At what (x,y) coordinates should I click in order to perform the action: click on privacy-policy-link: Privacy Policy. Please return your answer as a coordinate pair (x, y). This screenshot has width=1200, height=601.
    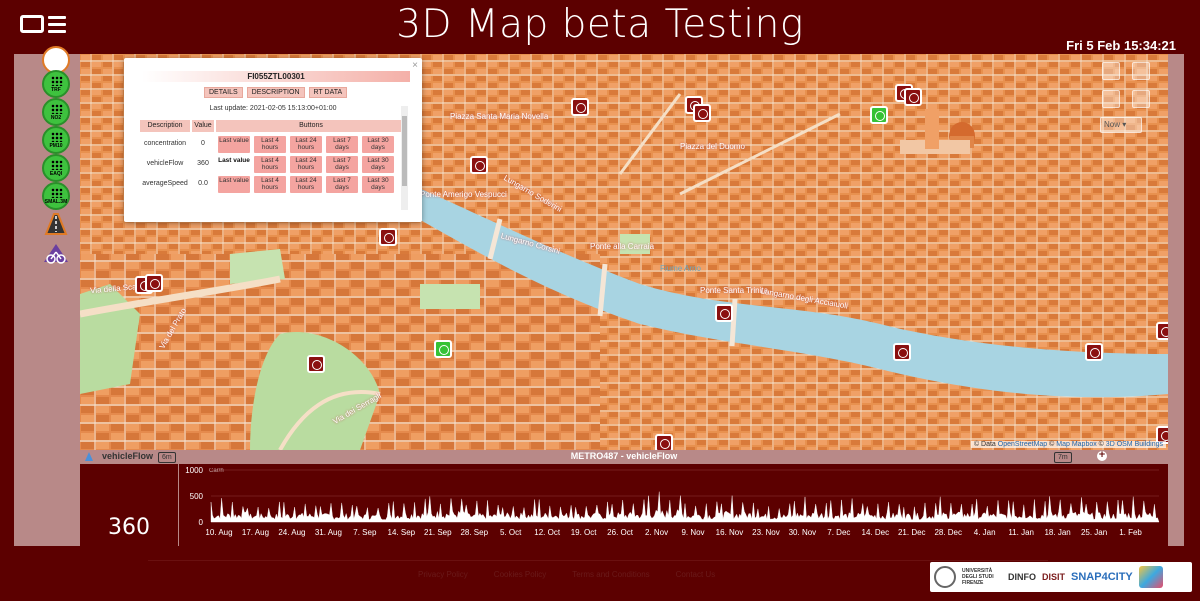
    Looking at the image, I should click on (443, 574).